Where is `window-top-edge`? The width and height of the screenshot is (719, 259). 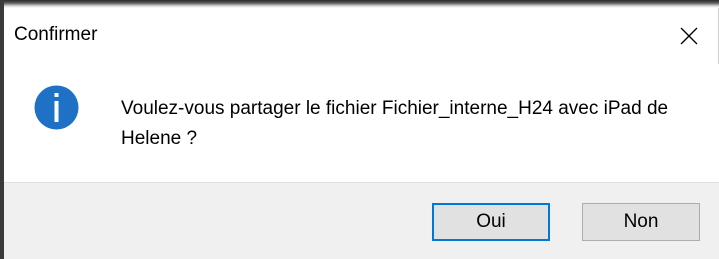
window-top-edge is located at coordinates (361, 4).